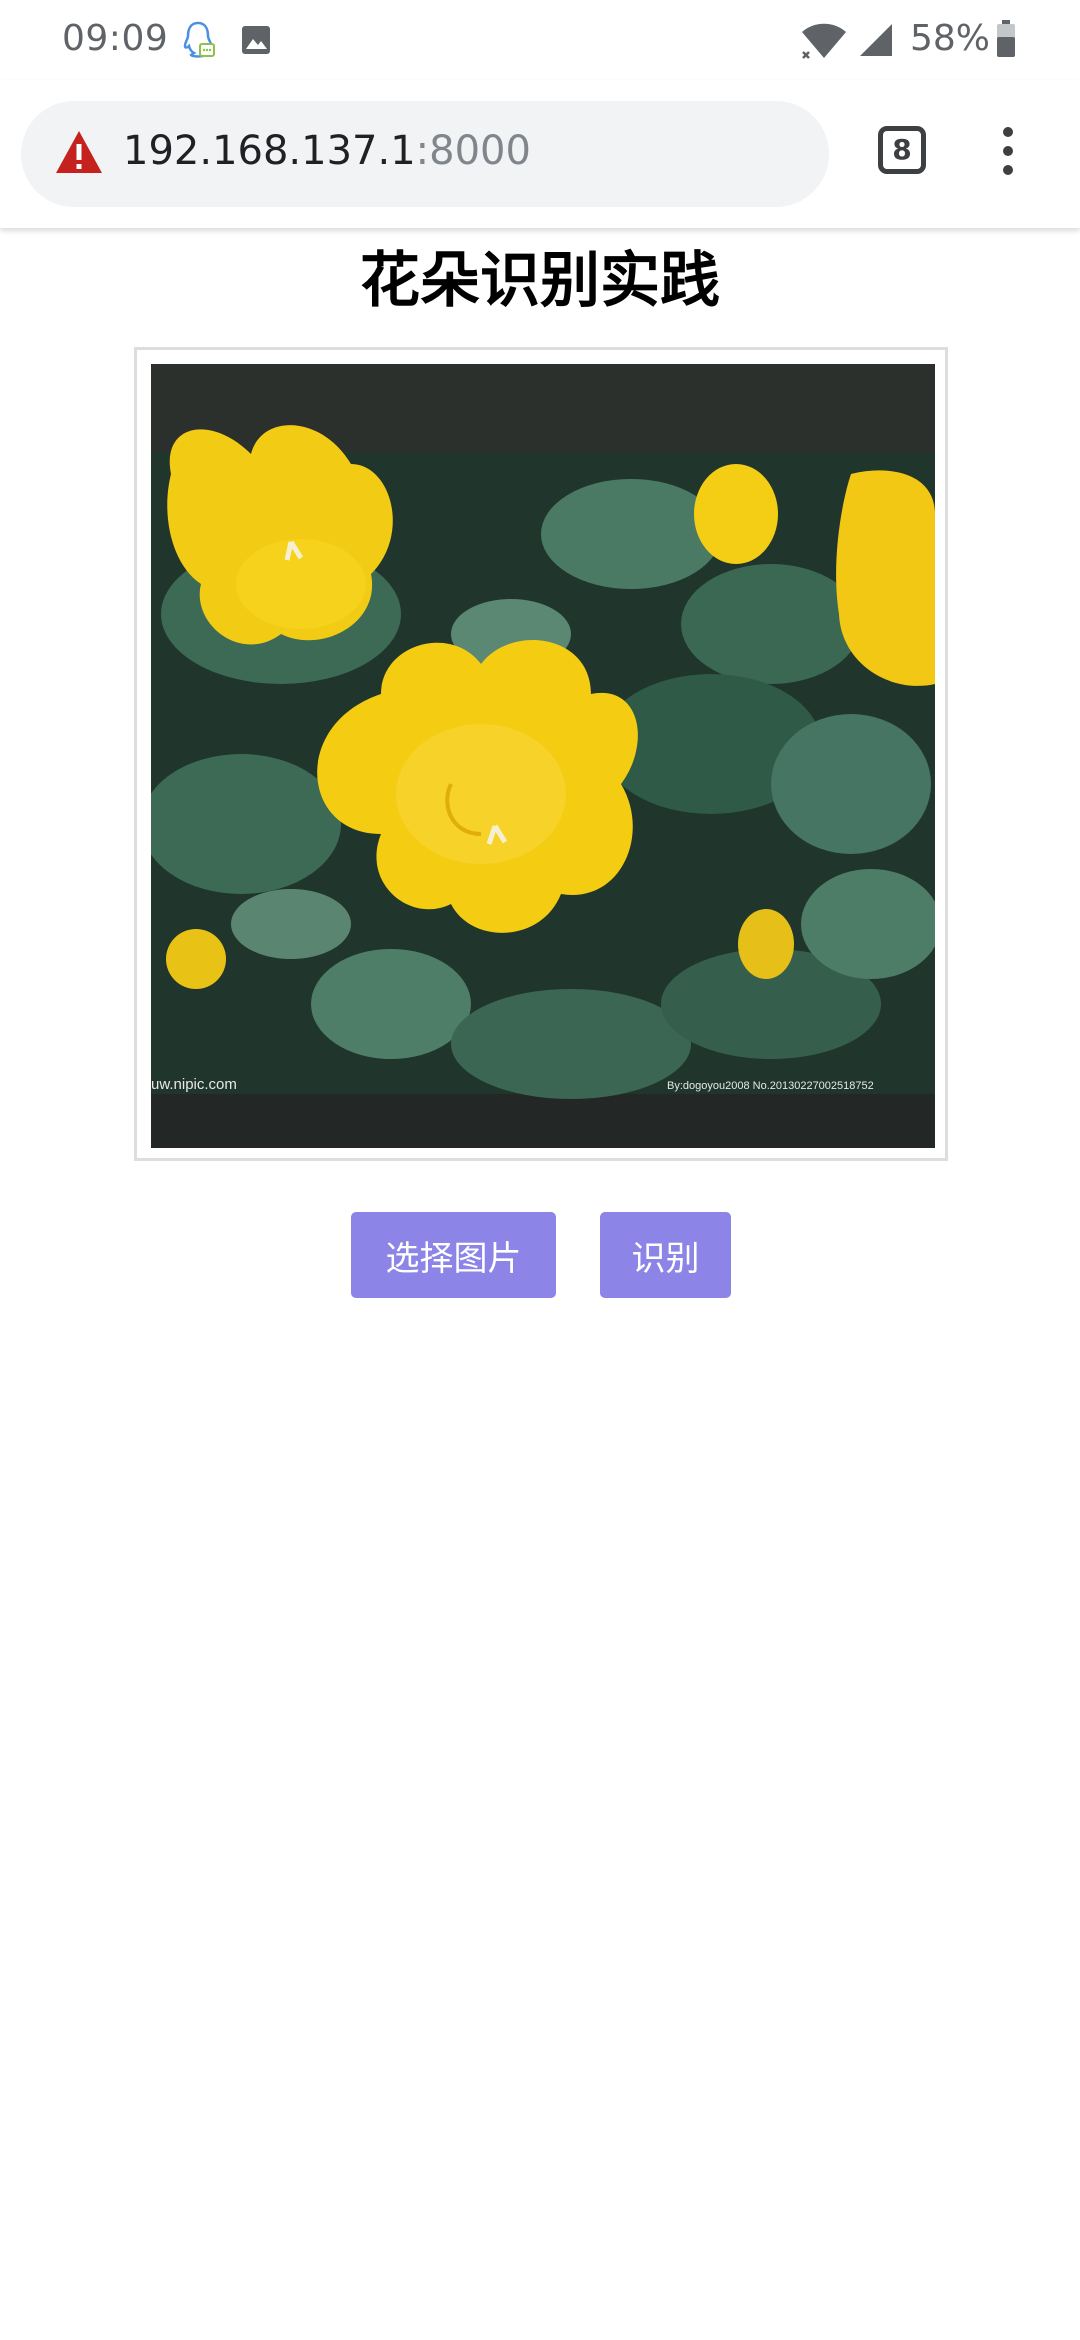 This screenshot has width=1080, height=2340. I want to click on url-port: :8000, so click(473, 151).